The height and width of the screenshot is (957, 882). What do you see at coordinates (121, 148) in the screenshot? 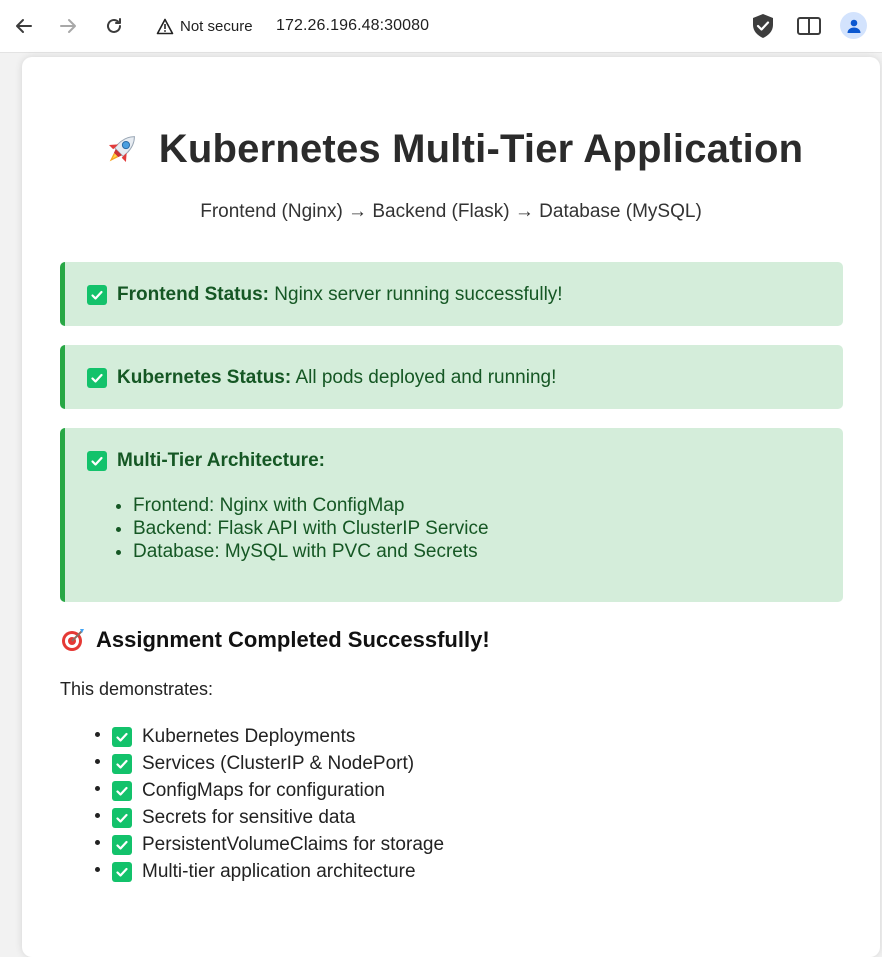
I see `rocket-icon` at bounding box center [121, 148].